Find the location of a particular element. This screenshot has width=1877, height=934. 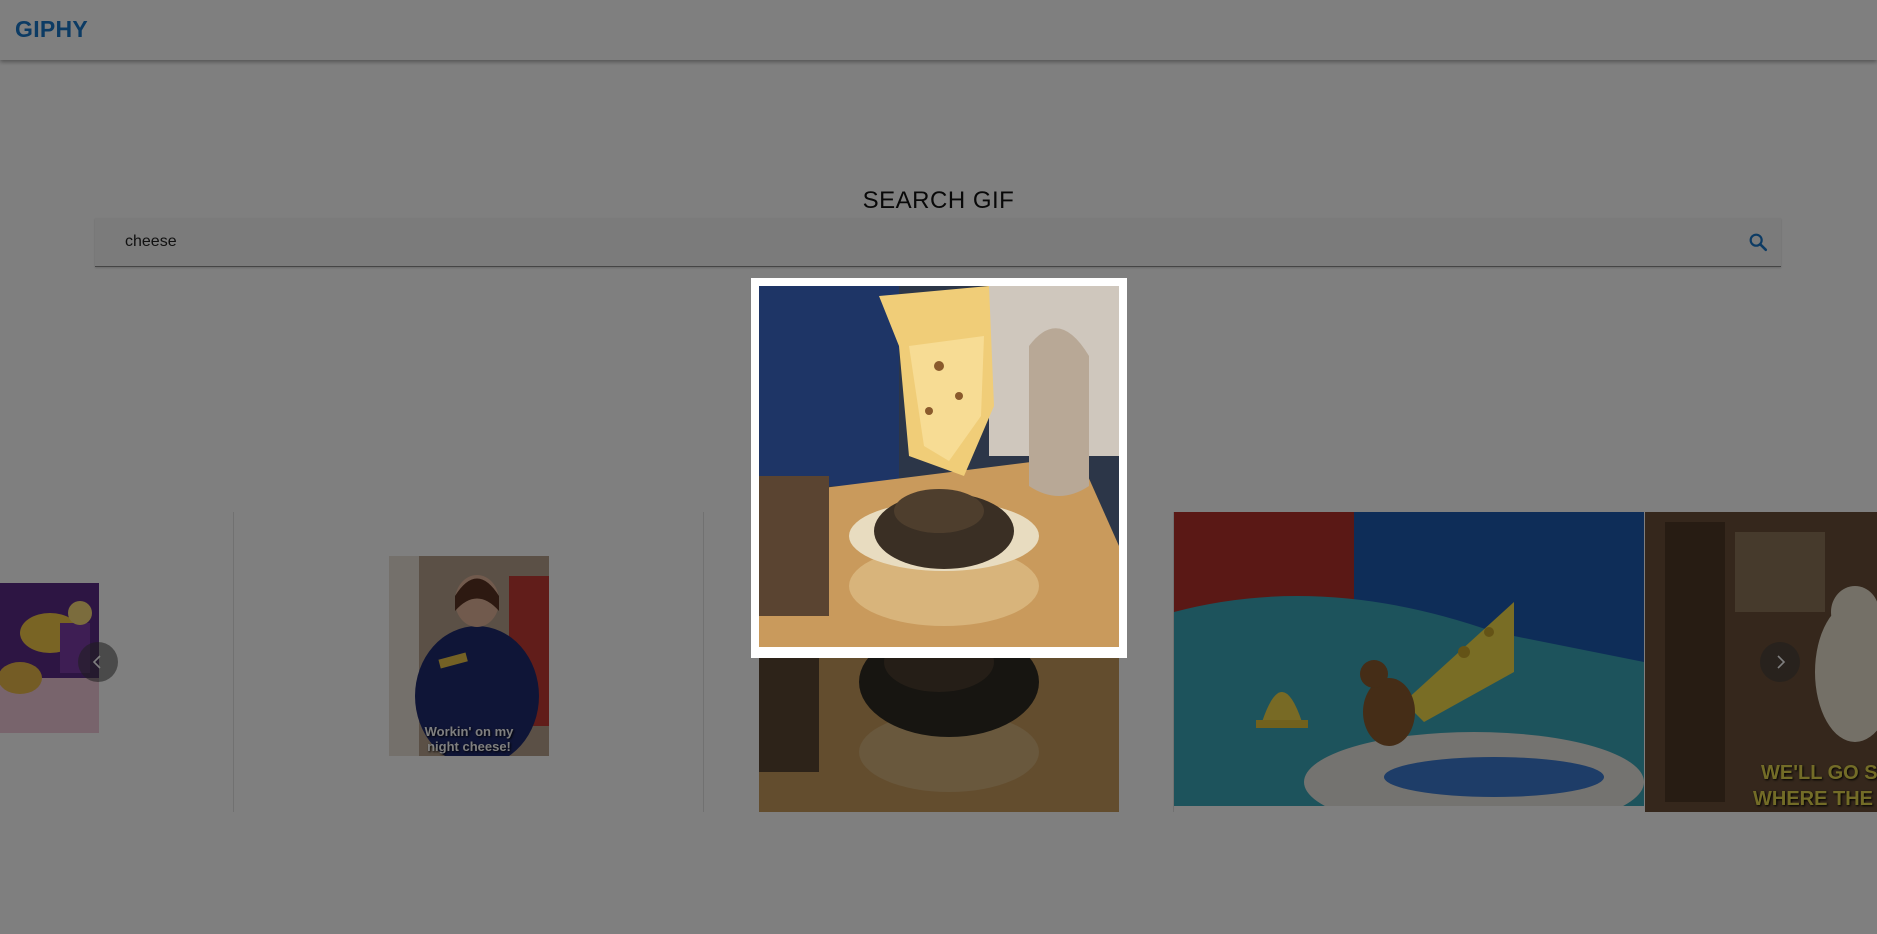

gif-preview-modal is located at coordinates (939, 468).